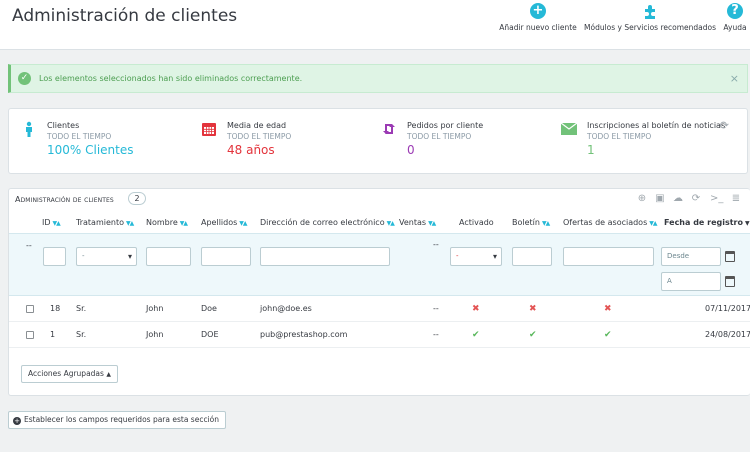  What do you see at coordinates (125, 16) in the screenshot?
I see `page-title: Administración de clientes` at bounding box center [125, 16].